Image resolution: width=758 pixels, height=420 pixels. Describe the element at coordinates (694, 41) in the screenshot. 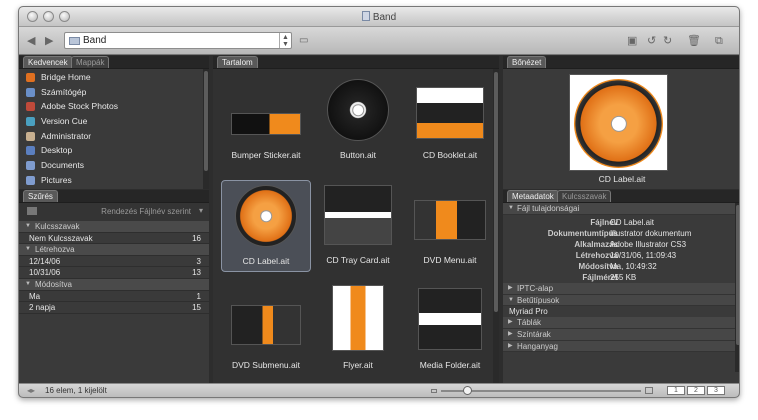

I see `trash-icon: 🗑` at that location.